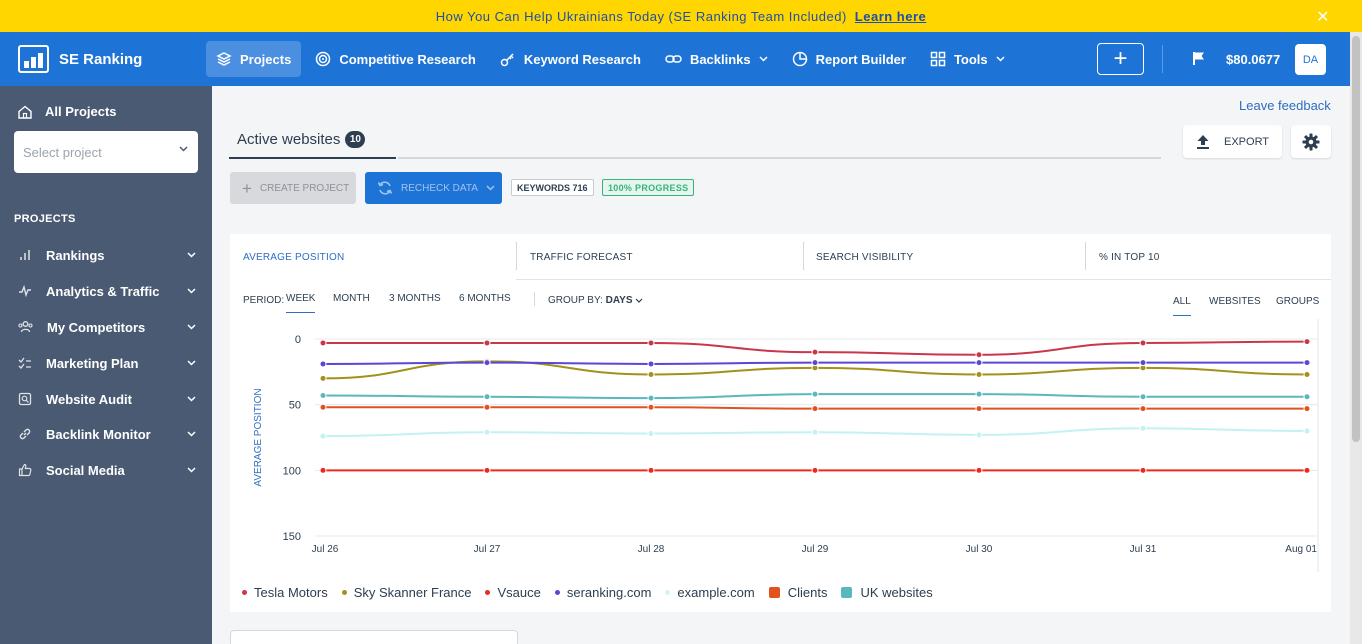  What do you see at coordinates (301, 139) in the screenshot?
I see `tab-active-websites: Active websites 10` at bounding box center [301, 139].